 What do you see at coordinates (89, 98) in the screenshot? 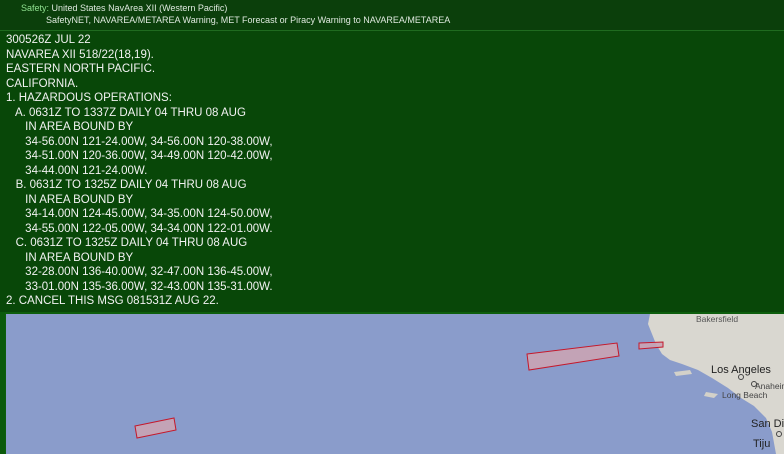
I see `message-line: 1. HAZARDOUS OPERATIONS:` at bounding box center [89, 98].